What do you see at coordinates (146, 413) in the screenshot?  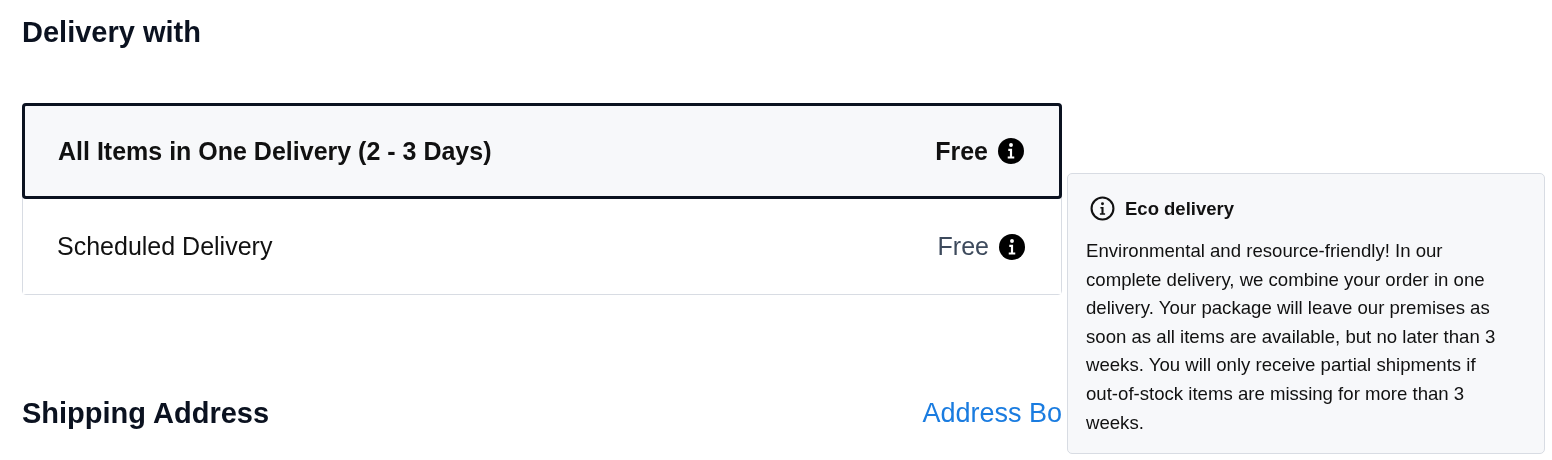 I see `section-heading: Shipping Address` at bounding box center [146, 413].